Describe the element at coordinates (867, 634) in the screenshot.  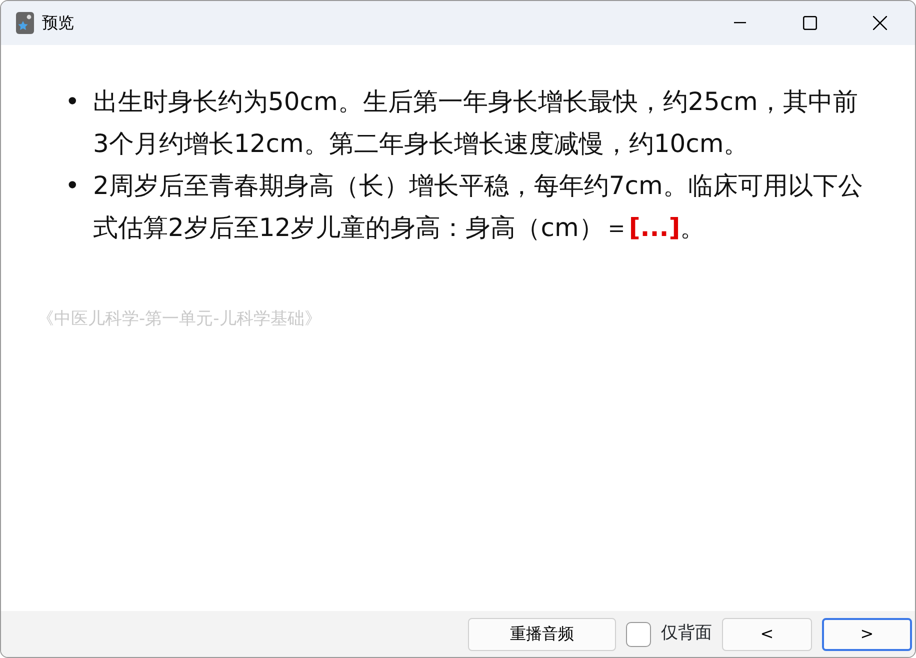
I see `next-button: >` at that location.